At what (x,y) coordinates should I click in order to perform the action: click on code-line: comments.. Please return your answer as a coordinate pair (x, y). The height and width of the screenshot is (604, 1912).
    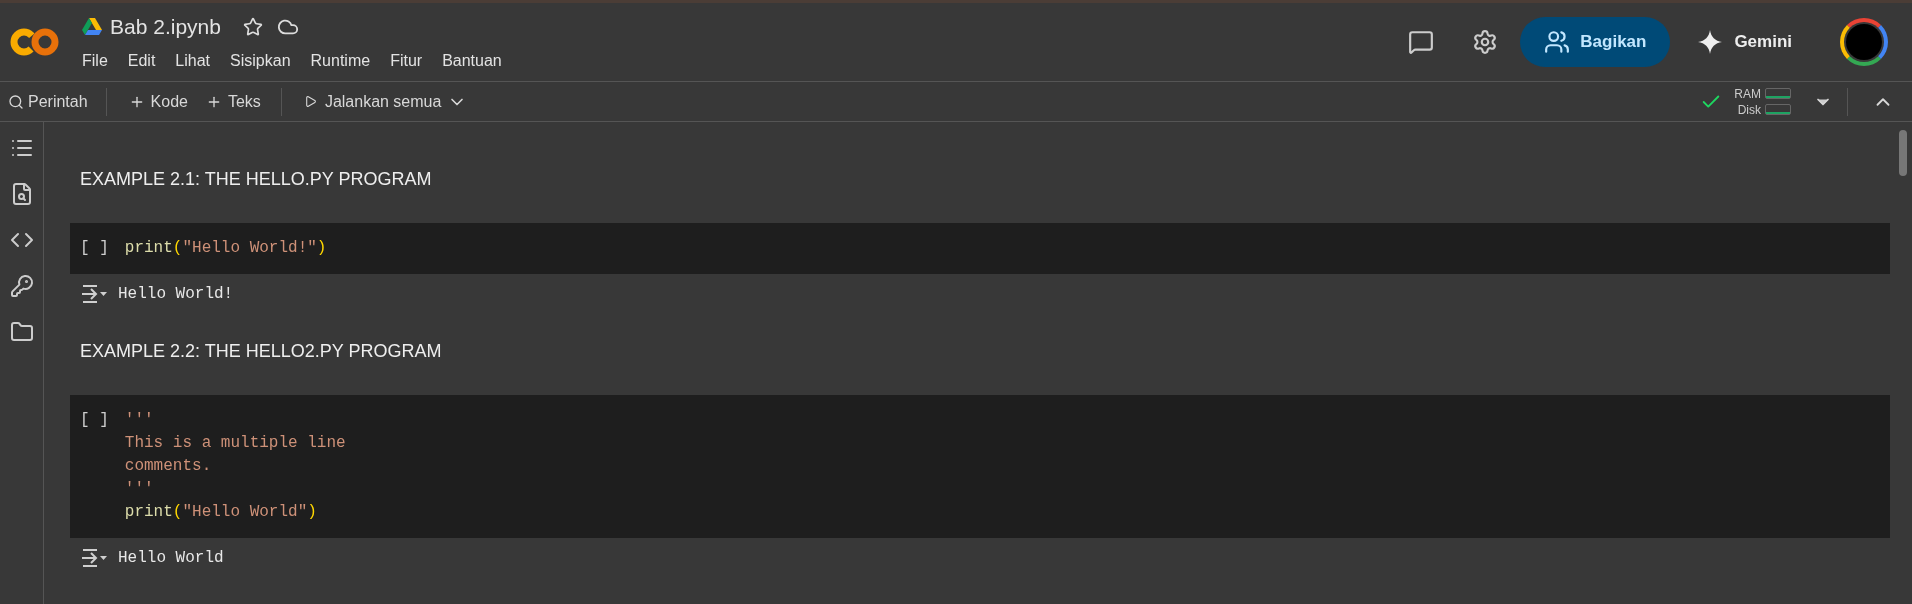
    Looking at the image, I should click on (168, 466).